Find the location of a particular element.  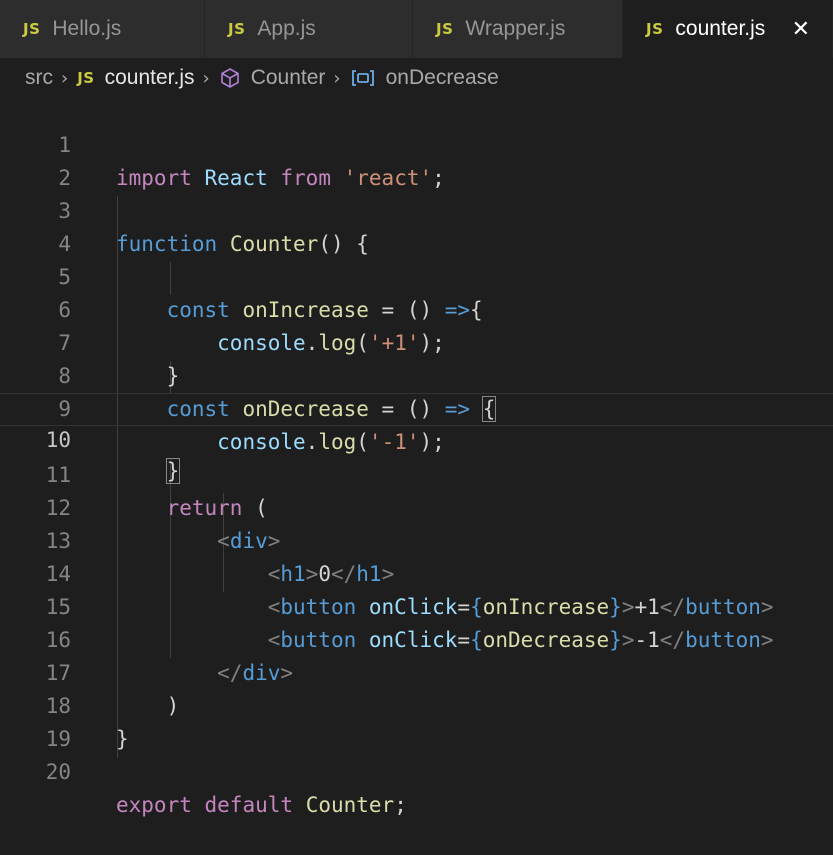

tab-label: App.js is located at coordinates (286, 28).